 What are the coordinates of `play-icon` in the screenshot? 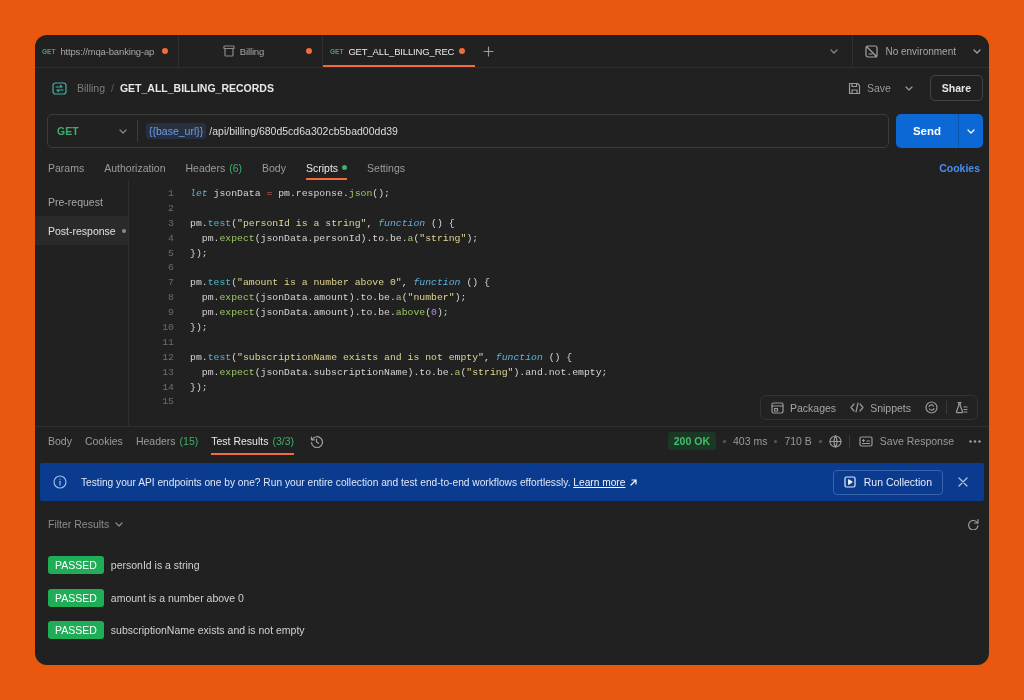 It's located at (849, 482).